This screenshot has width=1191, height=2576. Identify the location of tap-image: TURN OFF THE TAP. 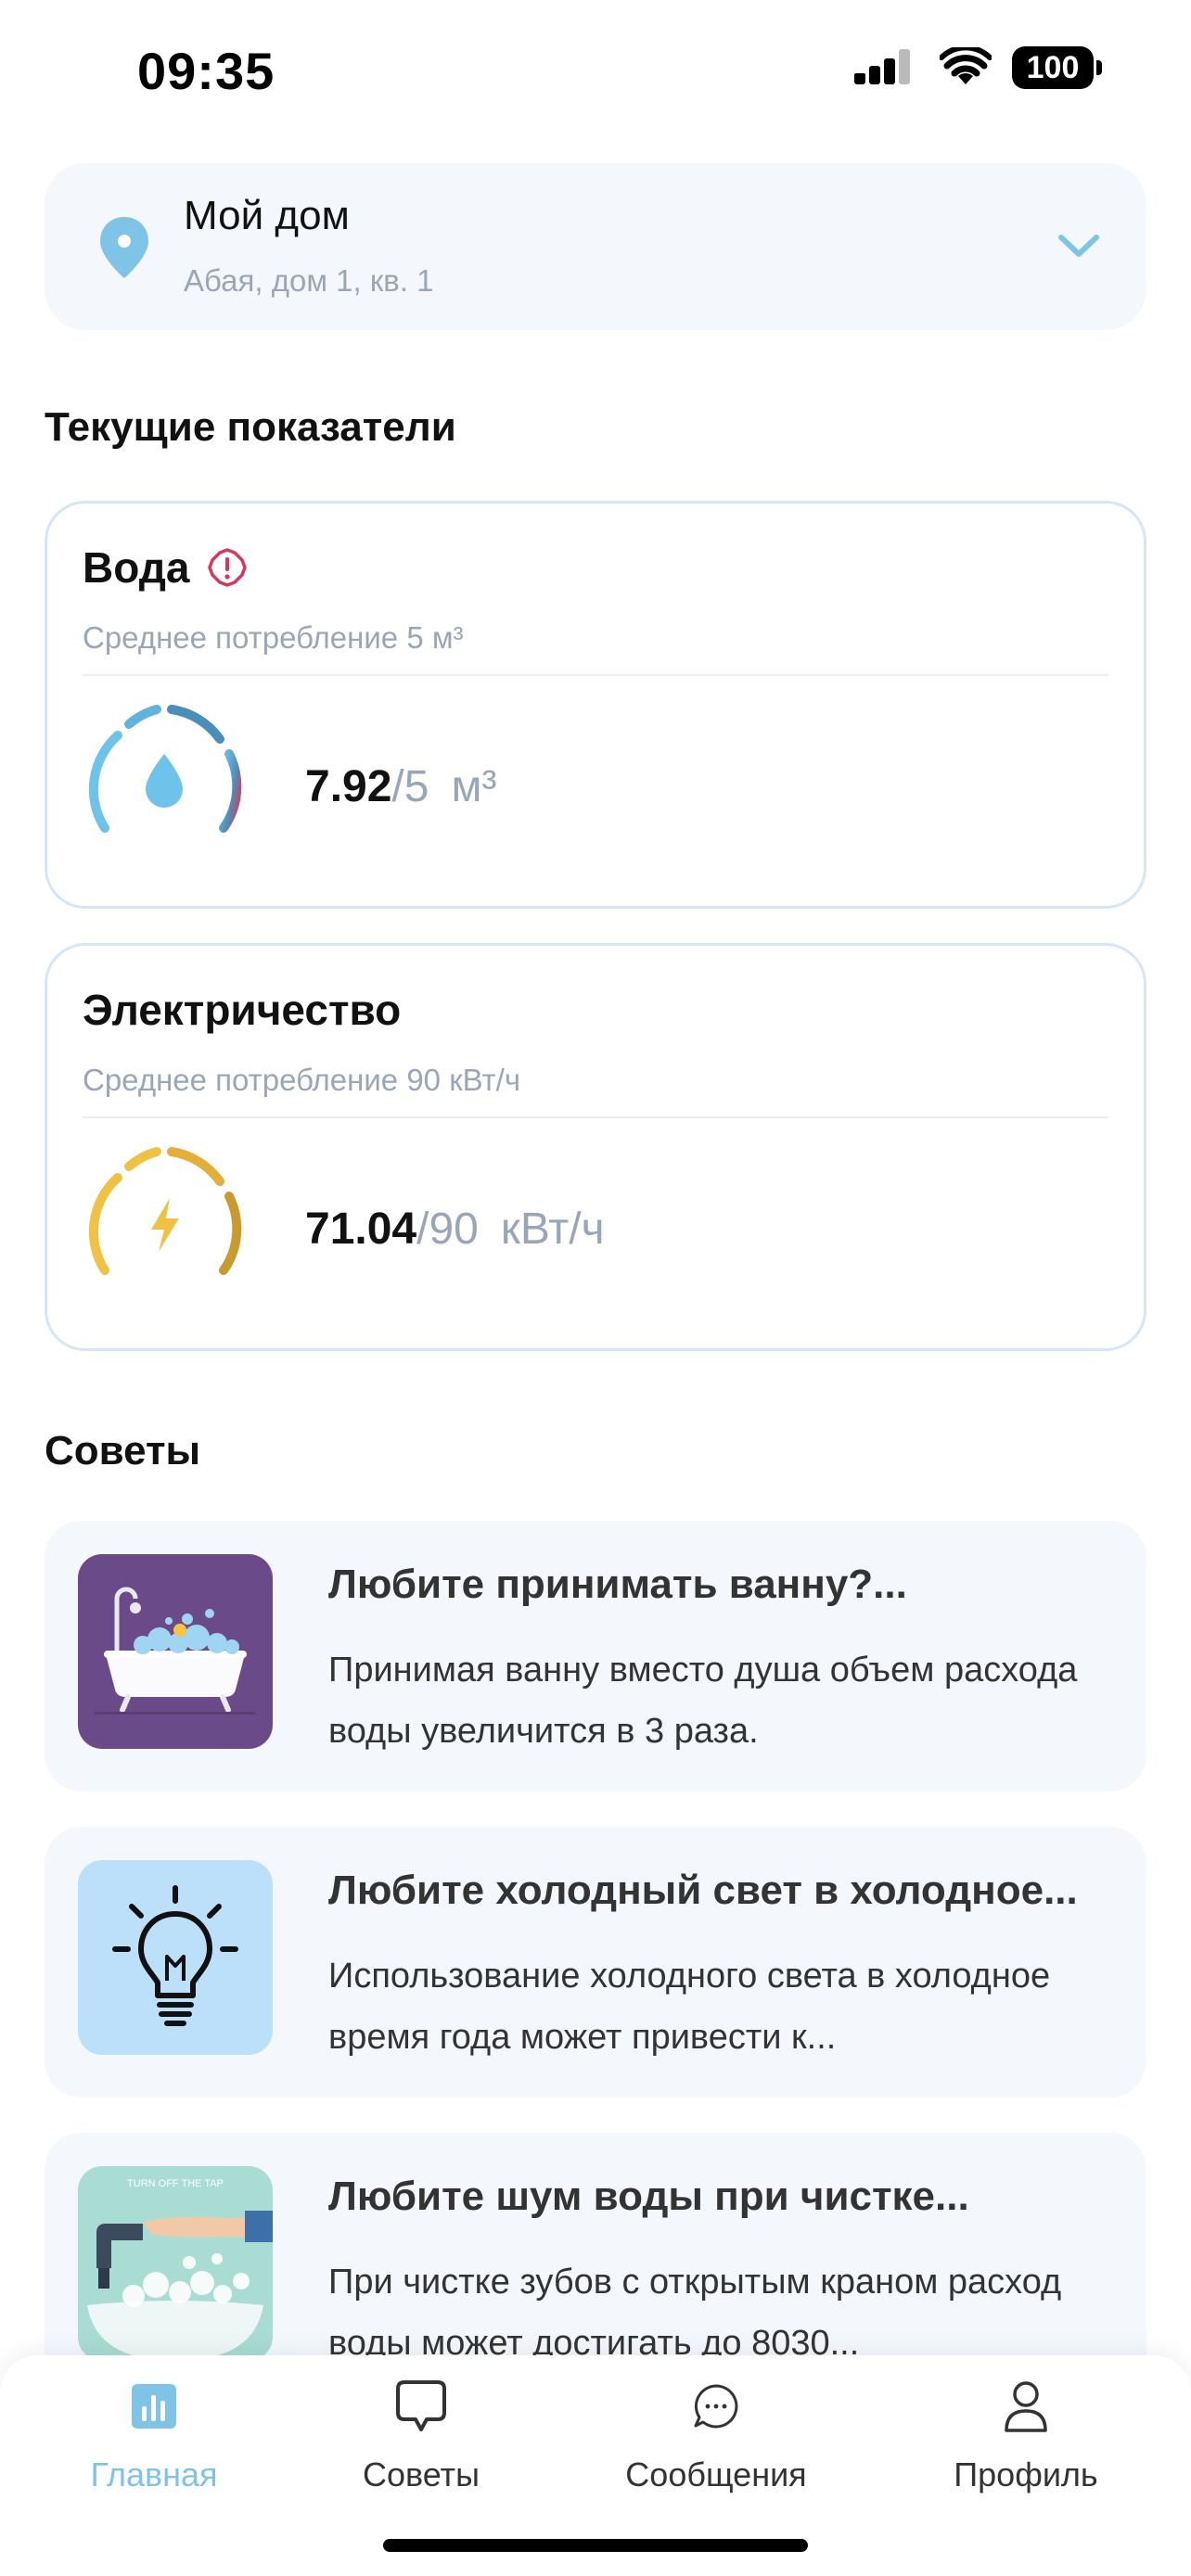
(175, 2263).